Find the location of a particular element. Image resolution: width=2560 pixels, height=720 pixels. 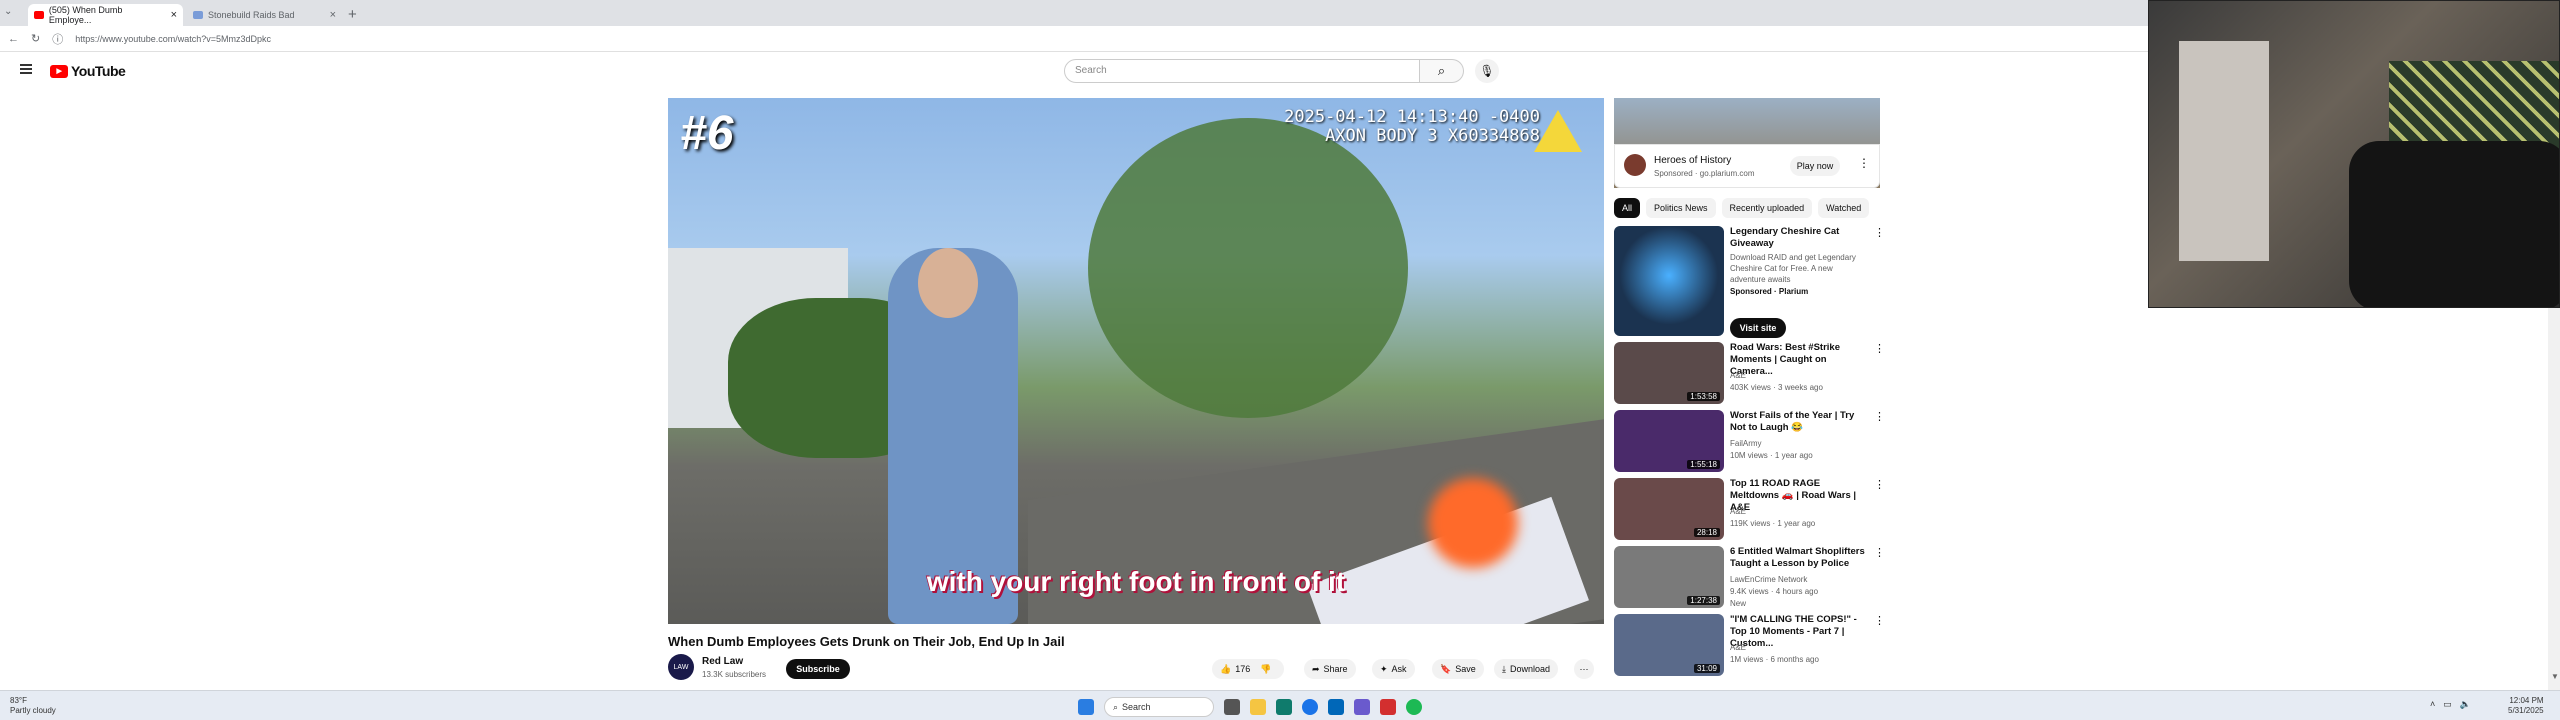

timestamp-line: 2025-04-12 14:13:40 -0400 is located at coordinates (1412, 117).